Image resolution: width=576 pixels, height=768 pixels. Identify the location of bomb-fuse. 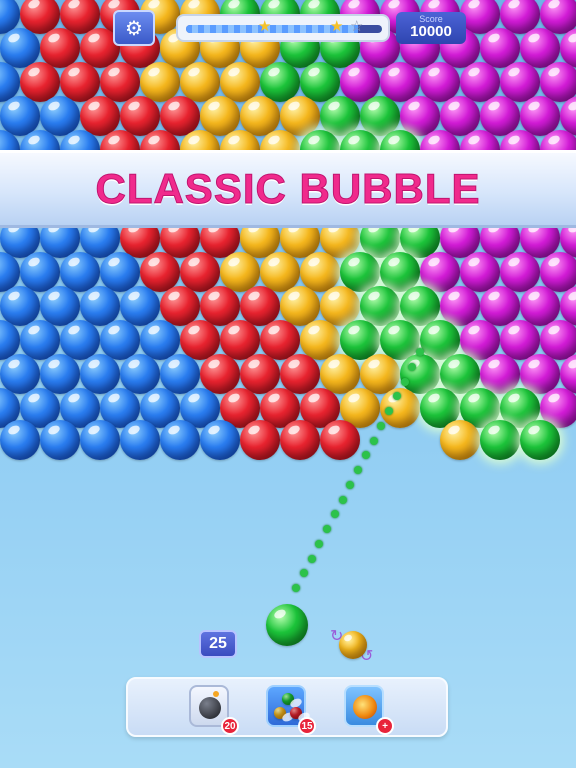
(216, 694).